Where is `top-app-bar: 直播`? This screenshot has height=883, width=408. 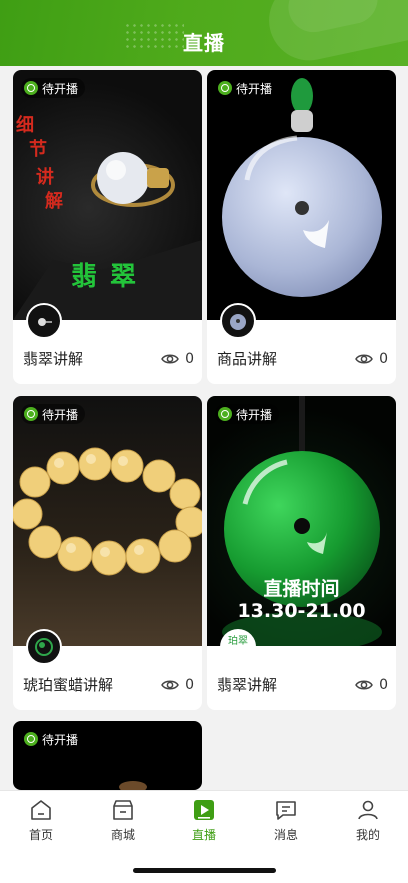 top-app-bar: 直播 is located at coordinates (204, 33).